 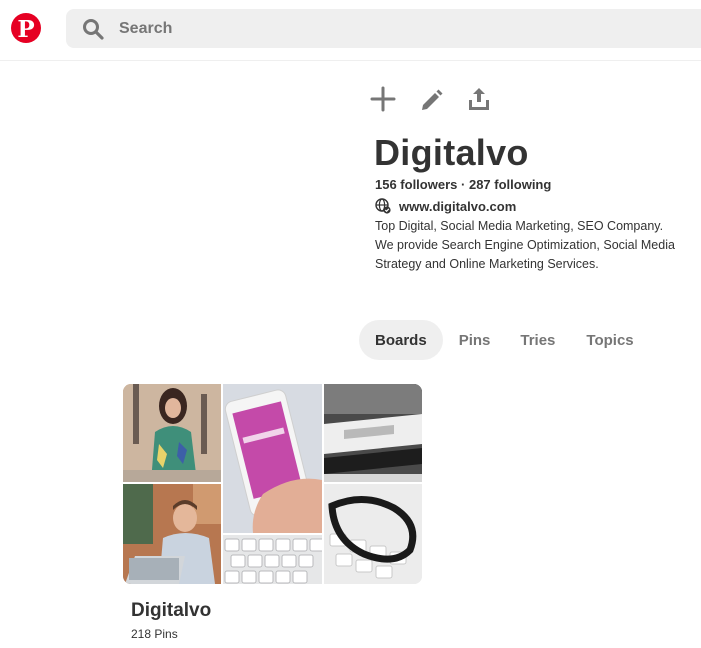 I want to click on followers-link: 156 followers, so click(x=416, y=184).